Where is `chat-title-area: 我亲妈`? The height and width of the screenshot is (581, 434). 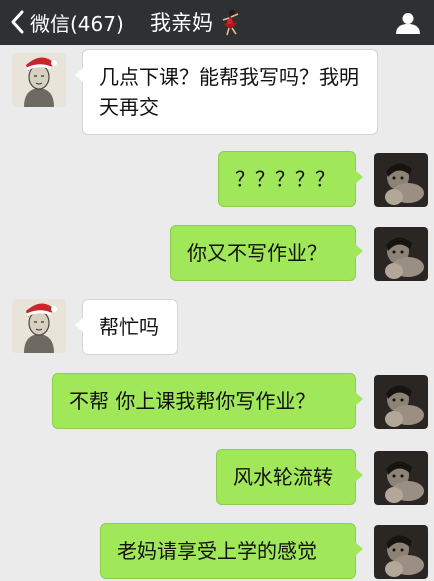 chat-title-area: 我亲妈 is located at coordinates (196, 22).